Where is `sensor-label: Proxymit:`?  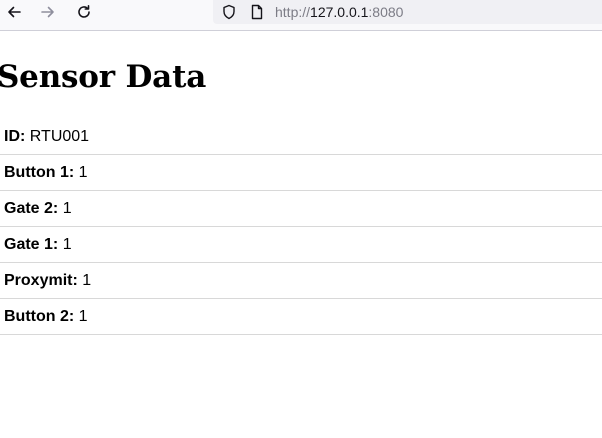
sensor-label: Proxymit: is located at coordinates (41, 280).